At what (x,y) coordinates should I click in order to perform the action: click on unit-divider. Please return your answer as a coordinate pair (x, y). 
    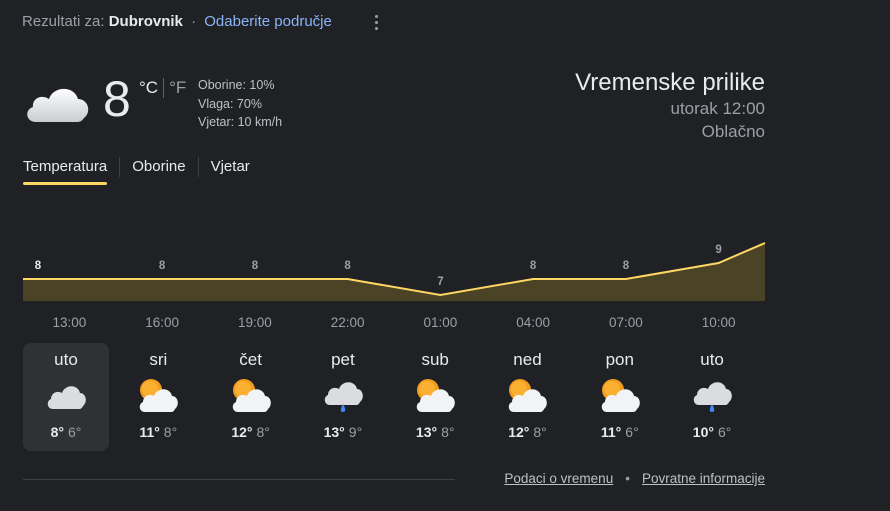
    Looking at the image, I should click on (164, 88).